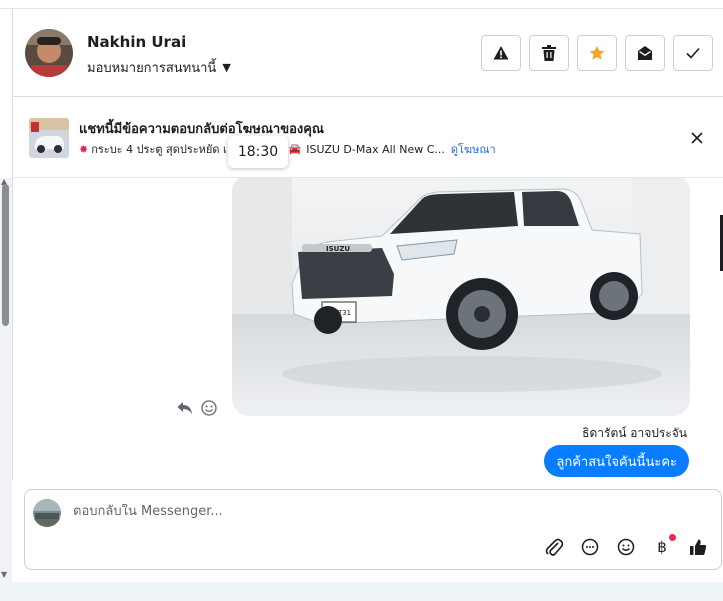  Describe the element at coordinates (47, 513) in the screenshot. I see `page-avatar` at that location.